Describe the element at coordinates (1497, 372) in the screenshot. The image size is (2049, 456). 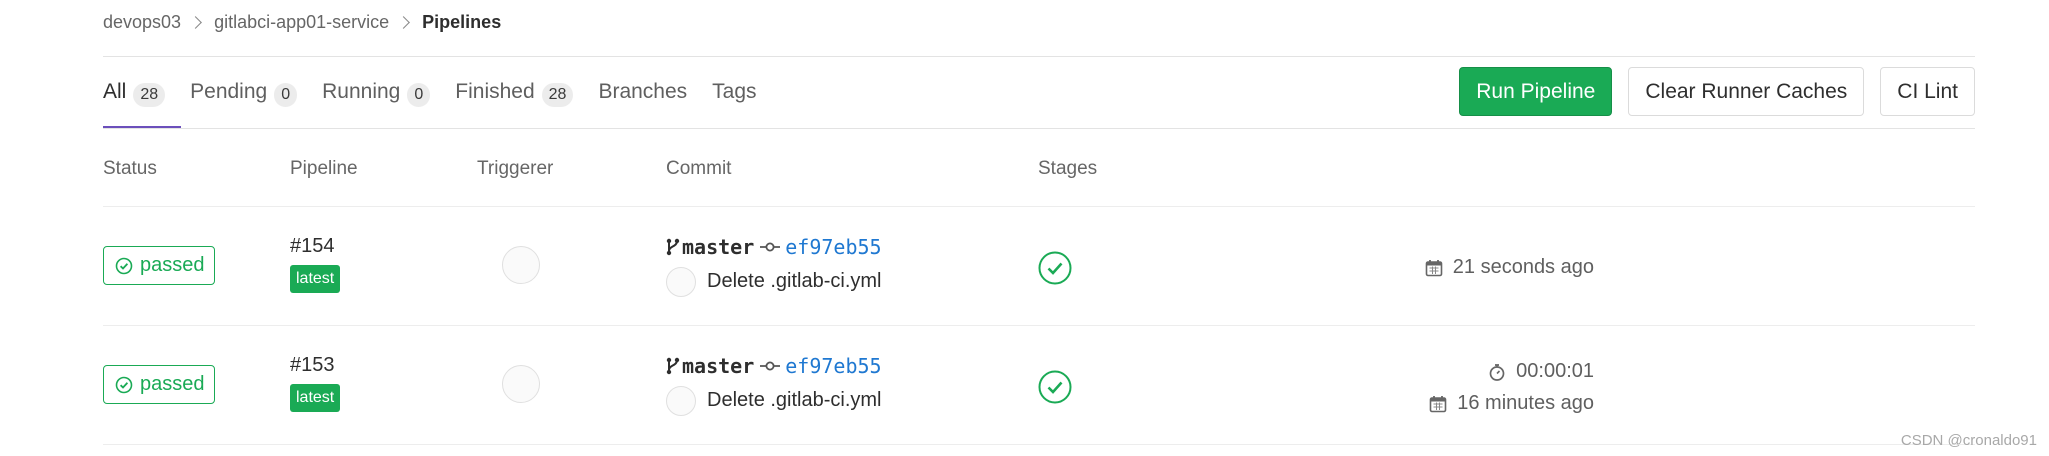
I see `timer-icon` at that location.